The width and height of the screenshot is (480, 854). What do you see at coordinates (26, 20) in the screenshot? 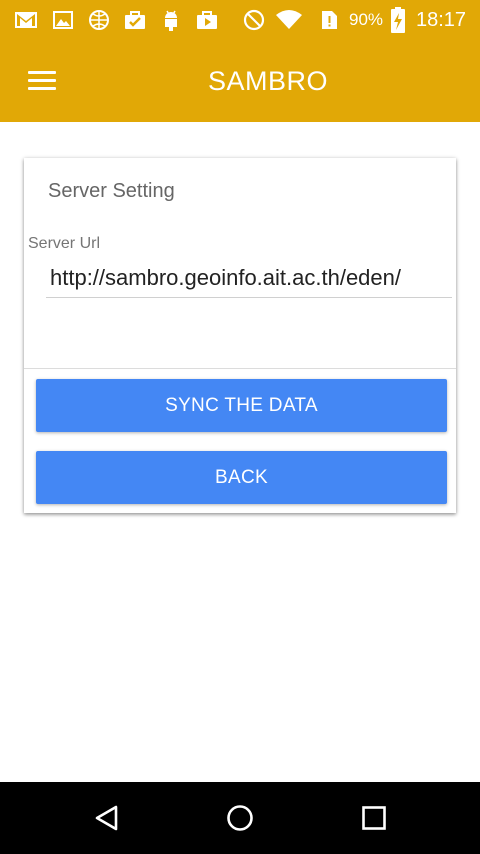
I see `gmail-icon` at bounding box center [26, 20].